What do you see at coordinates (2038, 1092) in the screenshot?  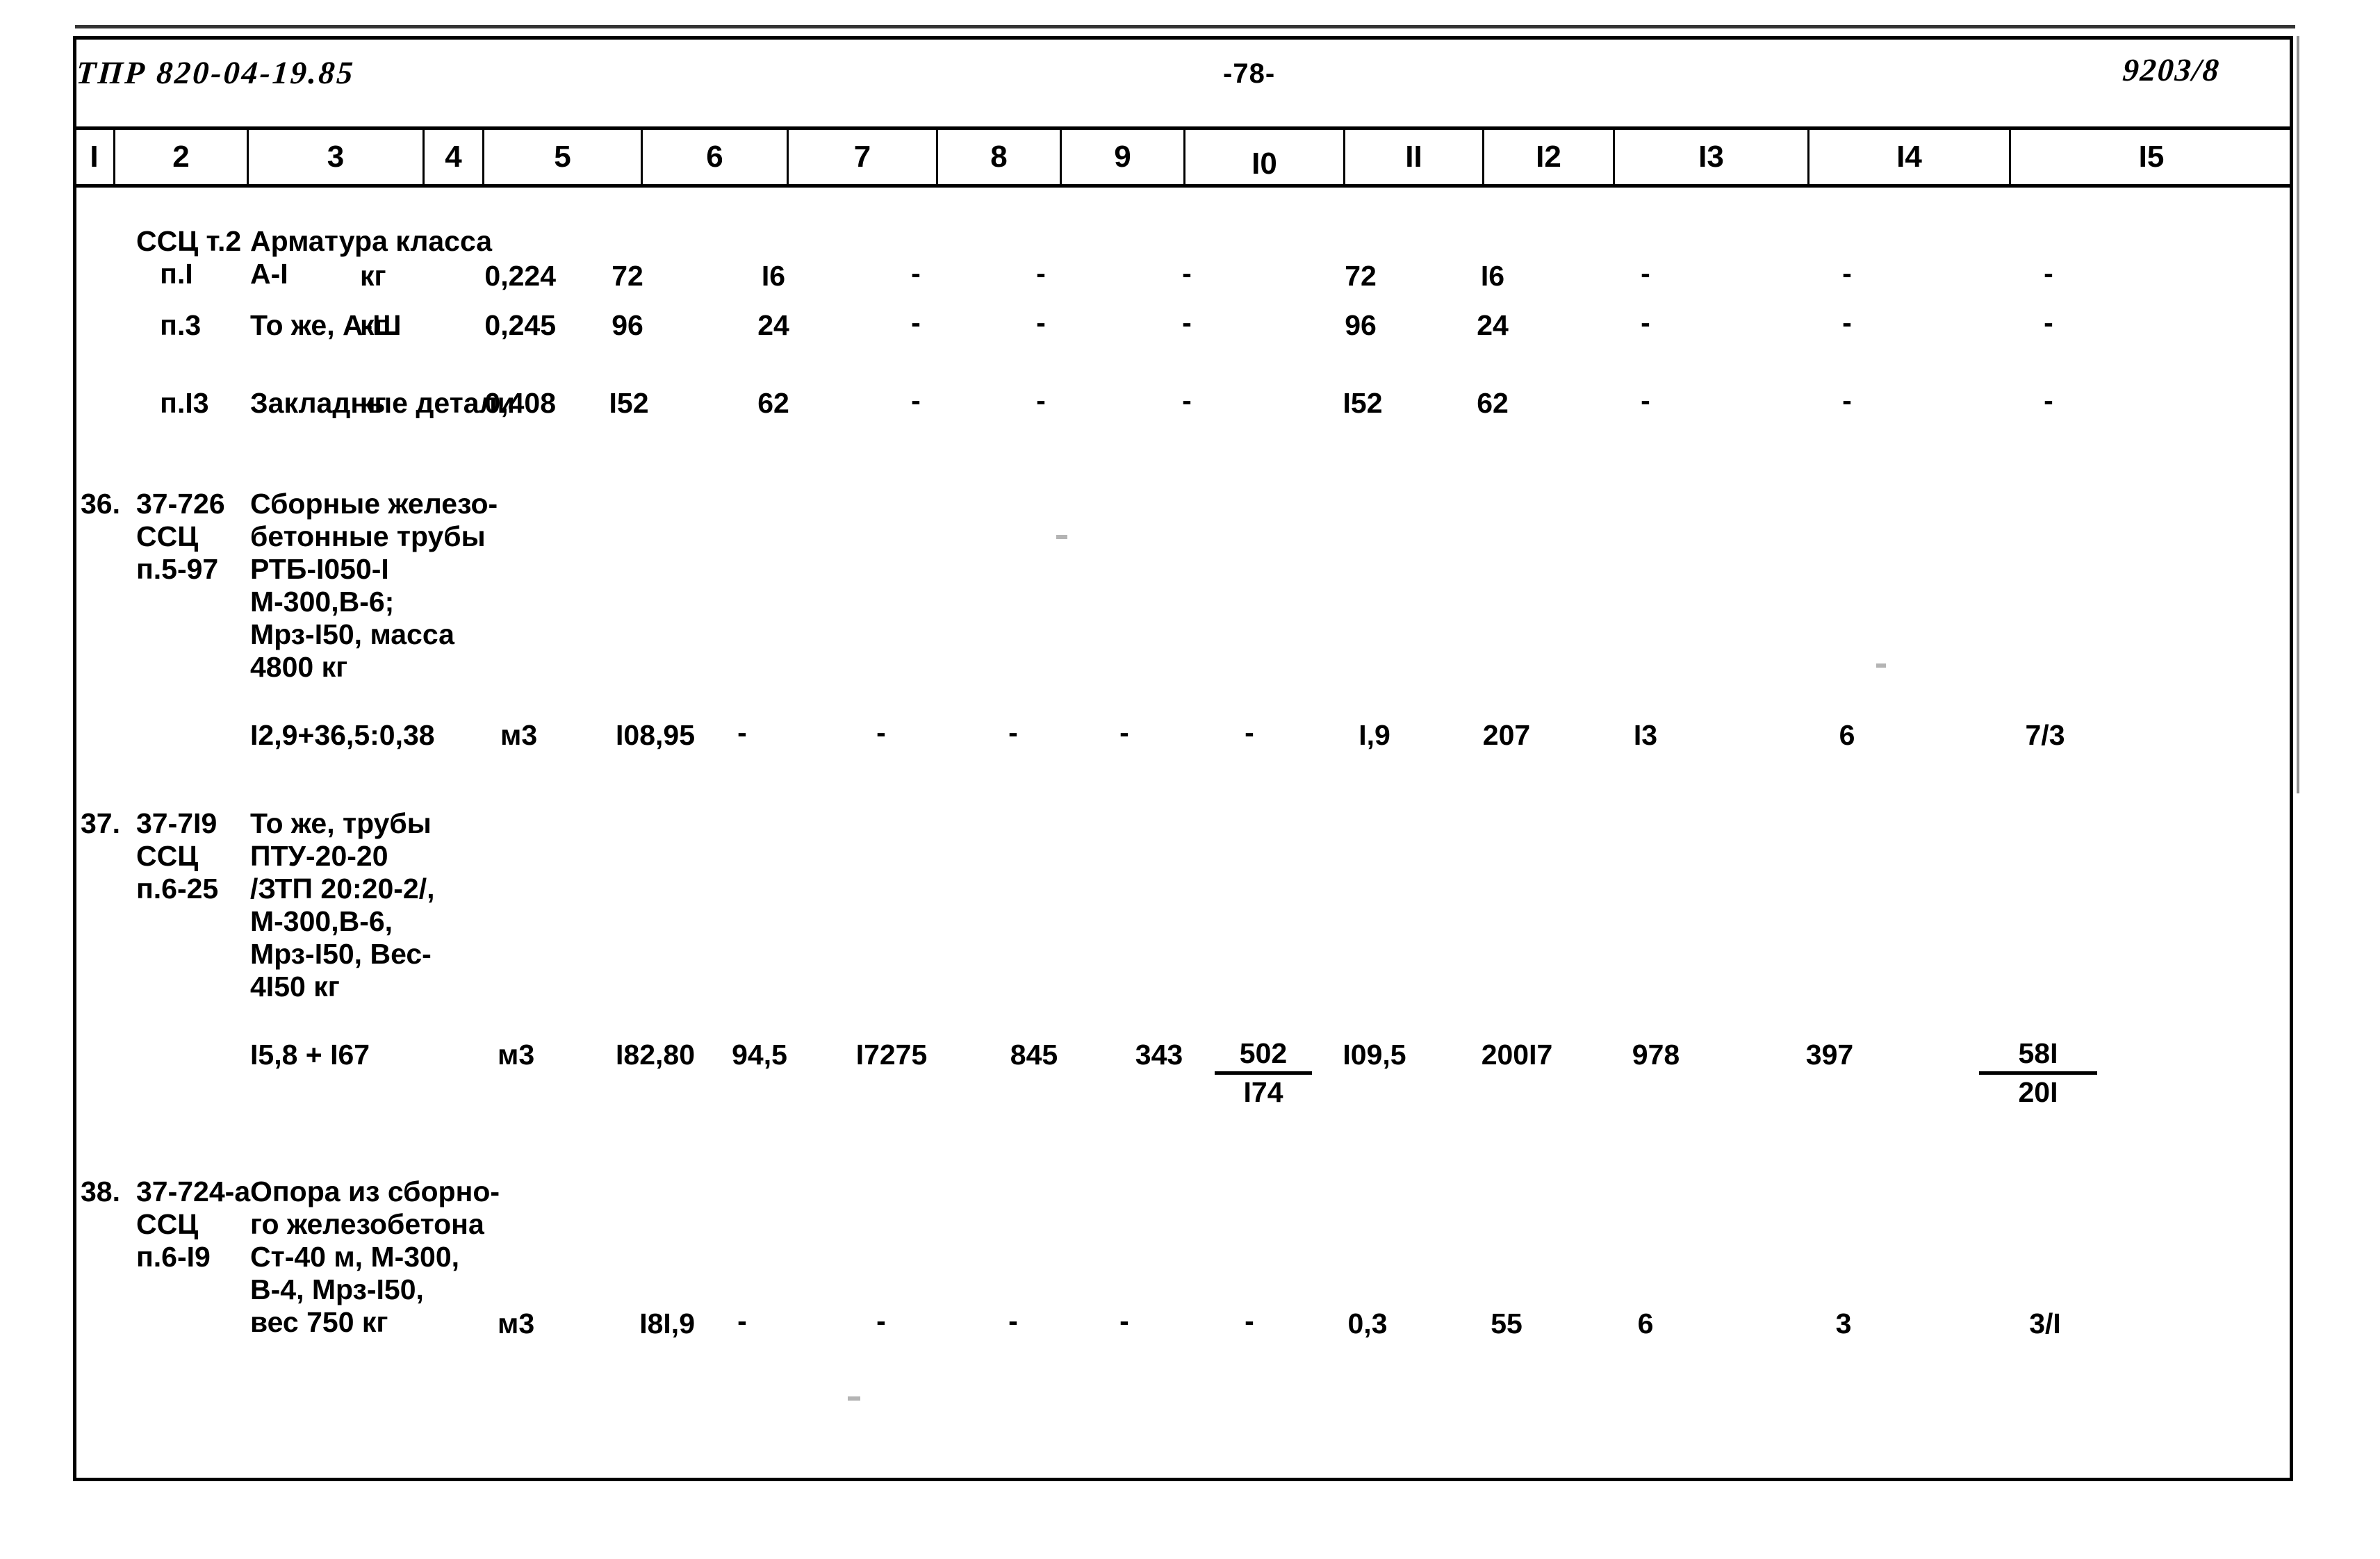 I see `row-col15-denominator: 20I` at bounding box center [2038, 1092].